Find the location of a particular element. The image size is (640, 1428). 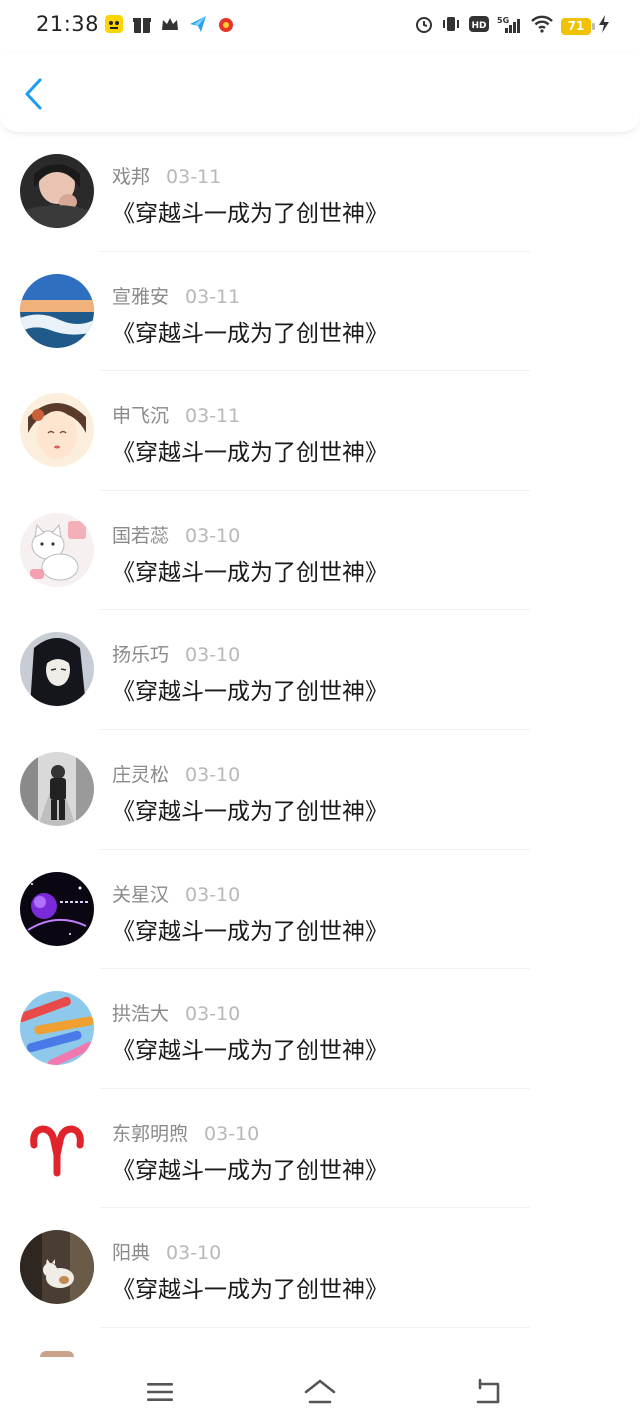

comment-meta: 阳典 03-10 is located at coordinates (166, 1251).